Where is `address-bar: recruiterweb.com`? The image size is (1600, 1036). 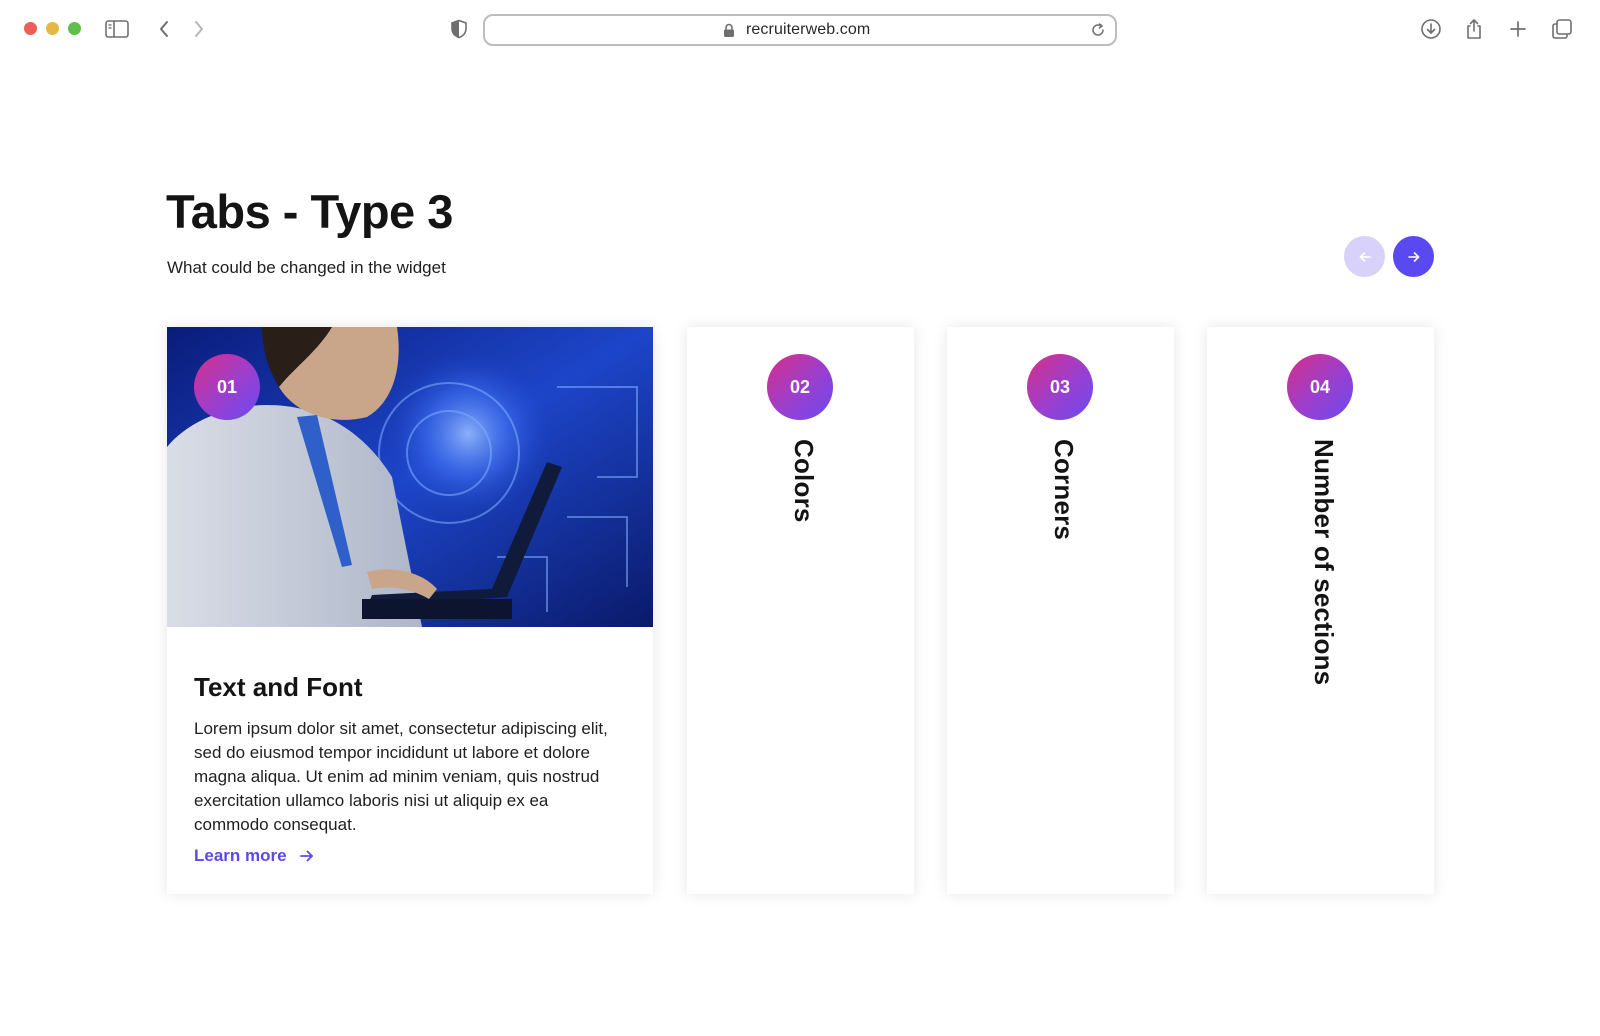 address-bar: recruiterweb.com is located at coordinates (800, 30).